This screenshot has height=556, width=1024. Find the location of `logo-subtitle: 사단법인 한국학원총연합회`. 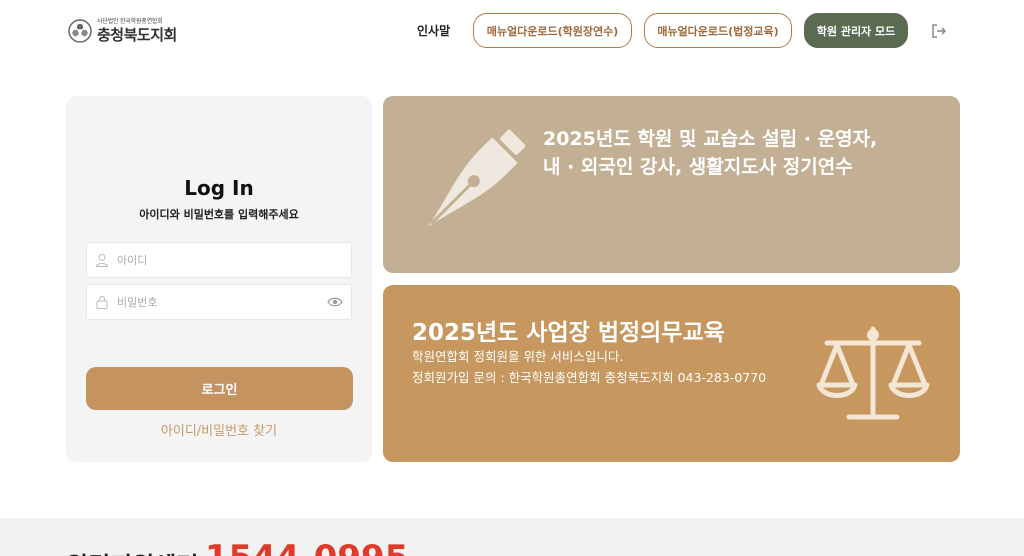

logo-subtitle: 사단법인 한국학원총연합회 is located at coordinates (130, 21).